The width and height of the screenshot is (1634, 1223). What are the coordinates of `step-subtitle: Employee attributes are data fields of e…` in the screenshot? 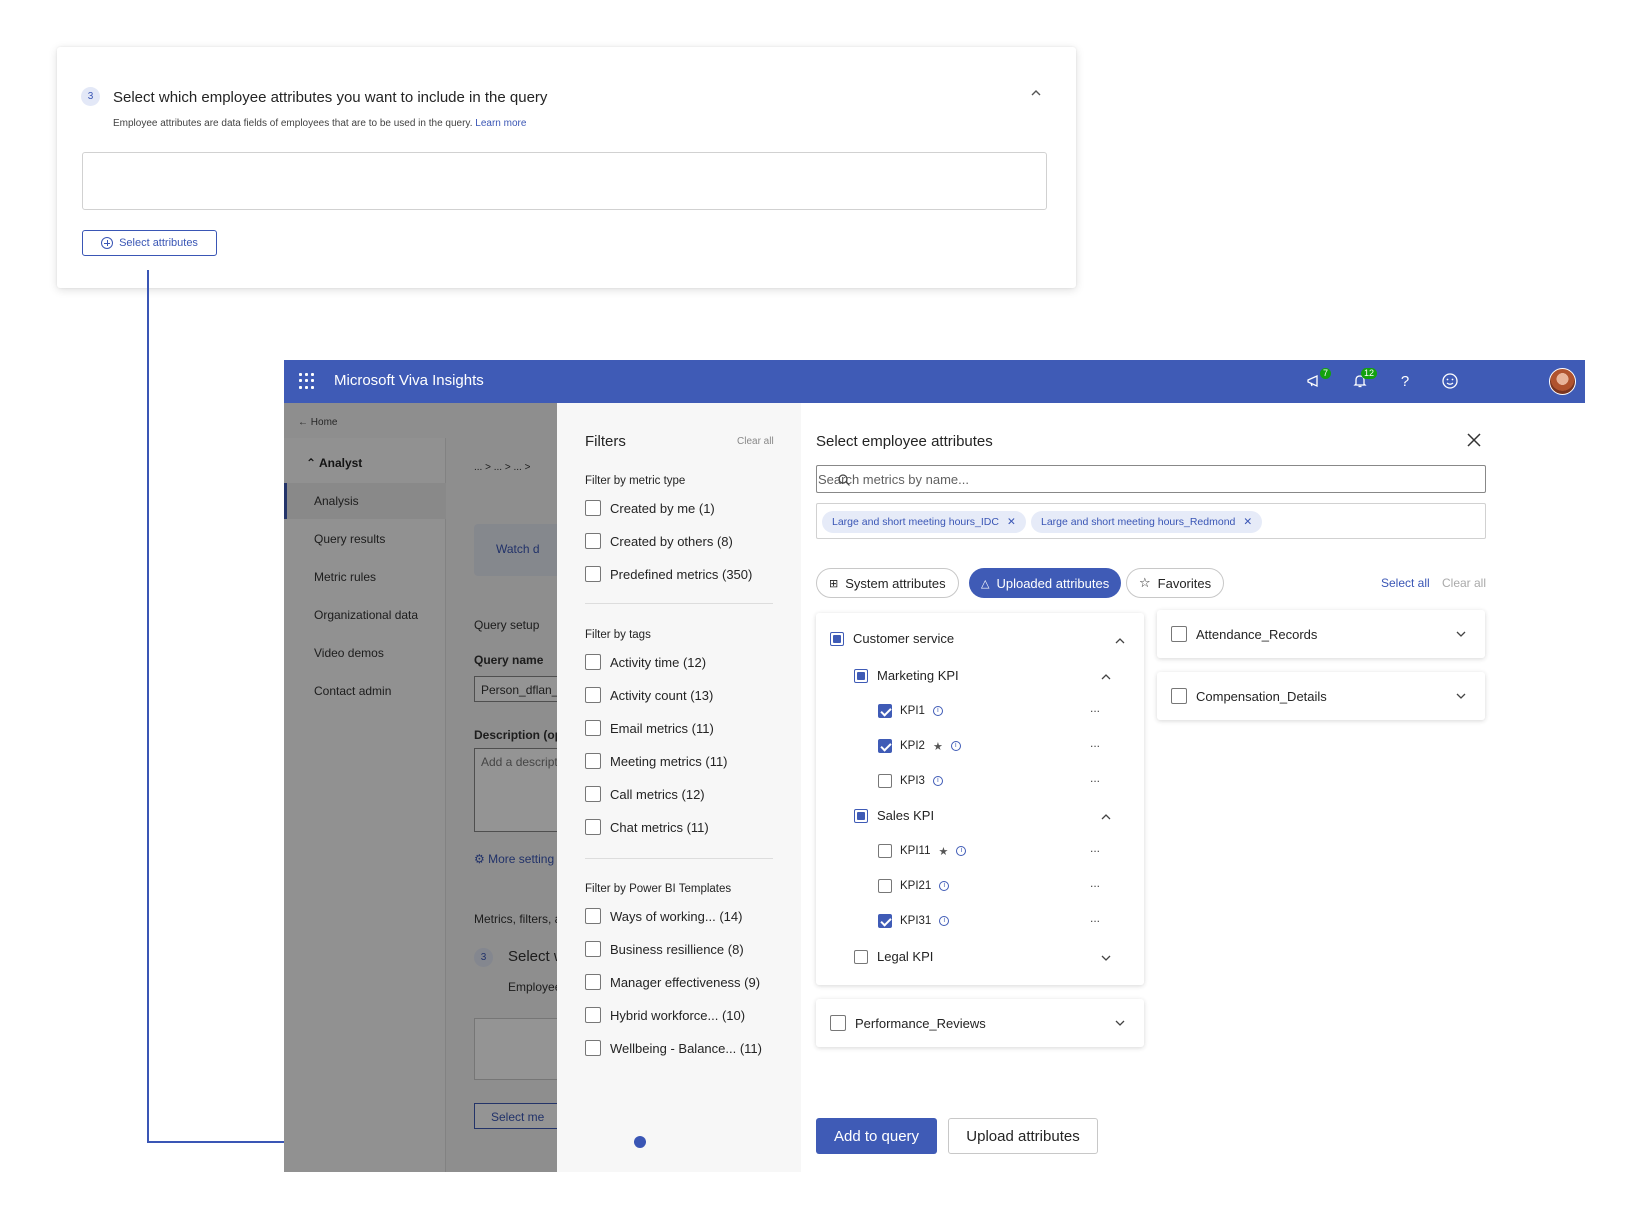 It's located at (319, 123).